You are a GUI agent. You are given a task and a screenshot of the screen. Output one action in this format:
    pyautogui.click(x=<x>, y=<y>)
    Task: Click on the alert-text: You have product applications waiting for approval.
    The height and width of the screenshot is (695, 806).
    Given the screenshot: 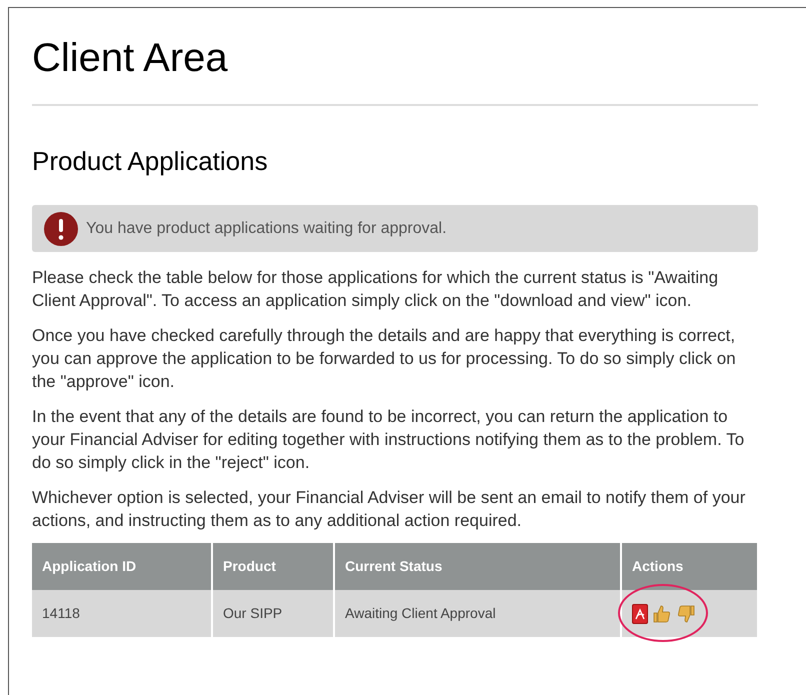 What is the action you would take?
    pyautogui.click(x=266, y=228)
    